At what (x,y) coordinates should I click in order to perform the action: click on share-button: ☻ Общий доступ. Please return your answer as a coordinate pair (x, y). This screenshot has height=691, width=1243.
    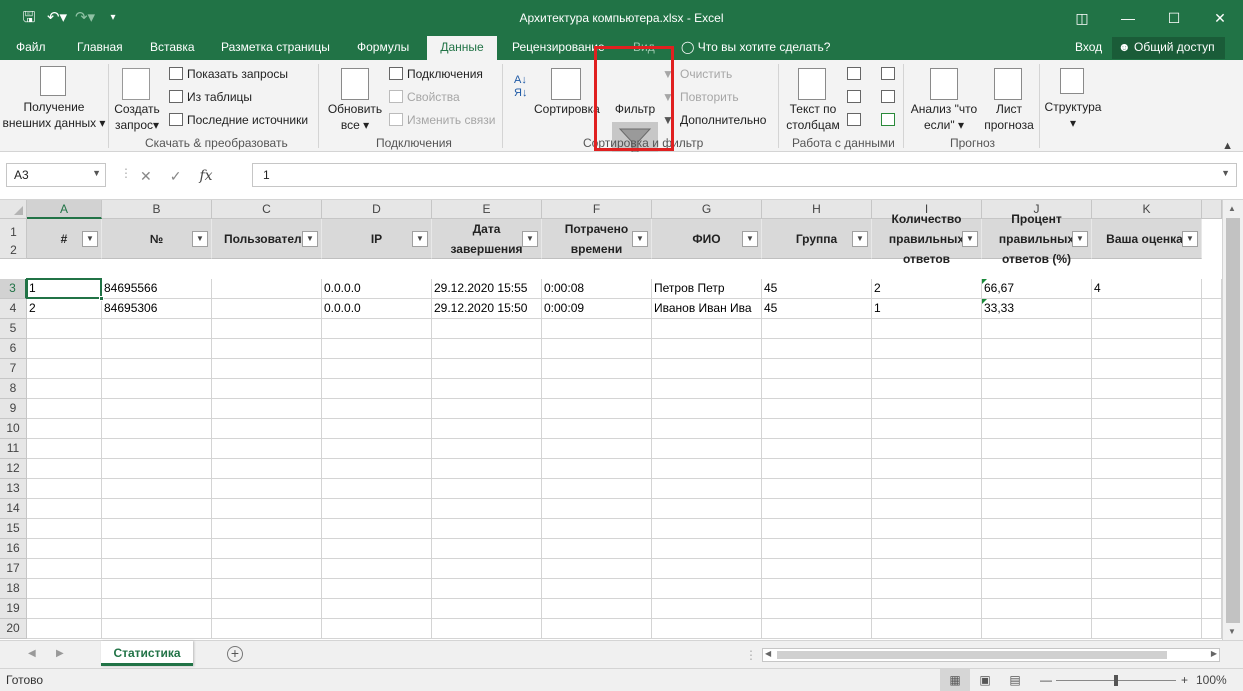
    Looking at the image, I should click on (1168, 48).